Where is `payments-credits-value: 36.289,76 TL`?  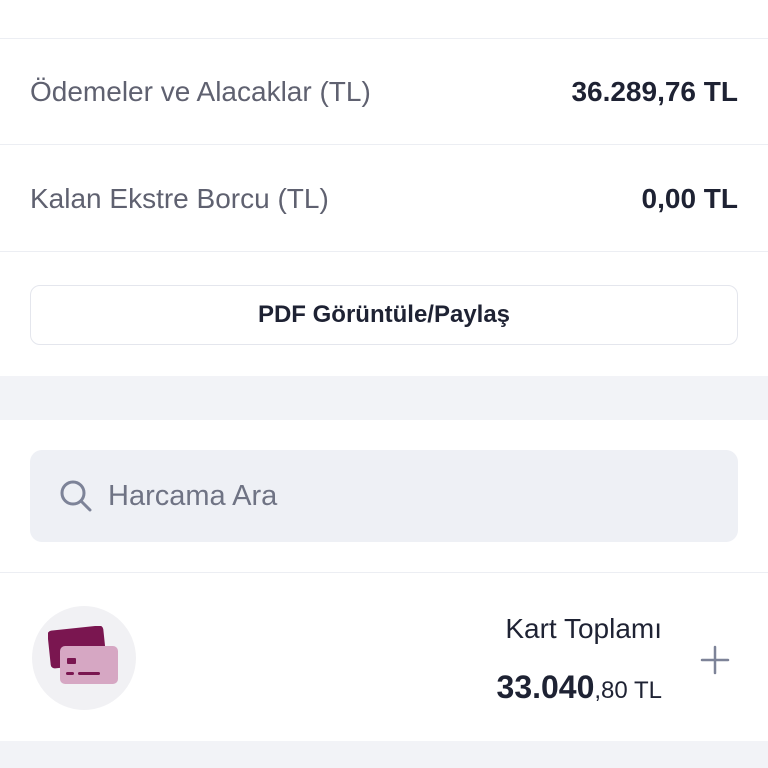
payments-credits-value: 36.289,76 TL is located at coordinates (654, 91).